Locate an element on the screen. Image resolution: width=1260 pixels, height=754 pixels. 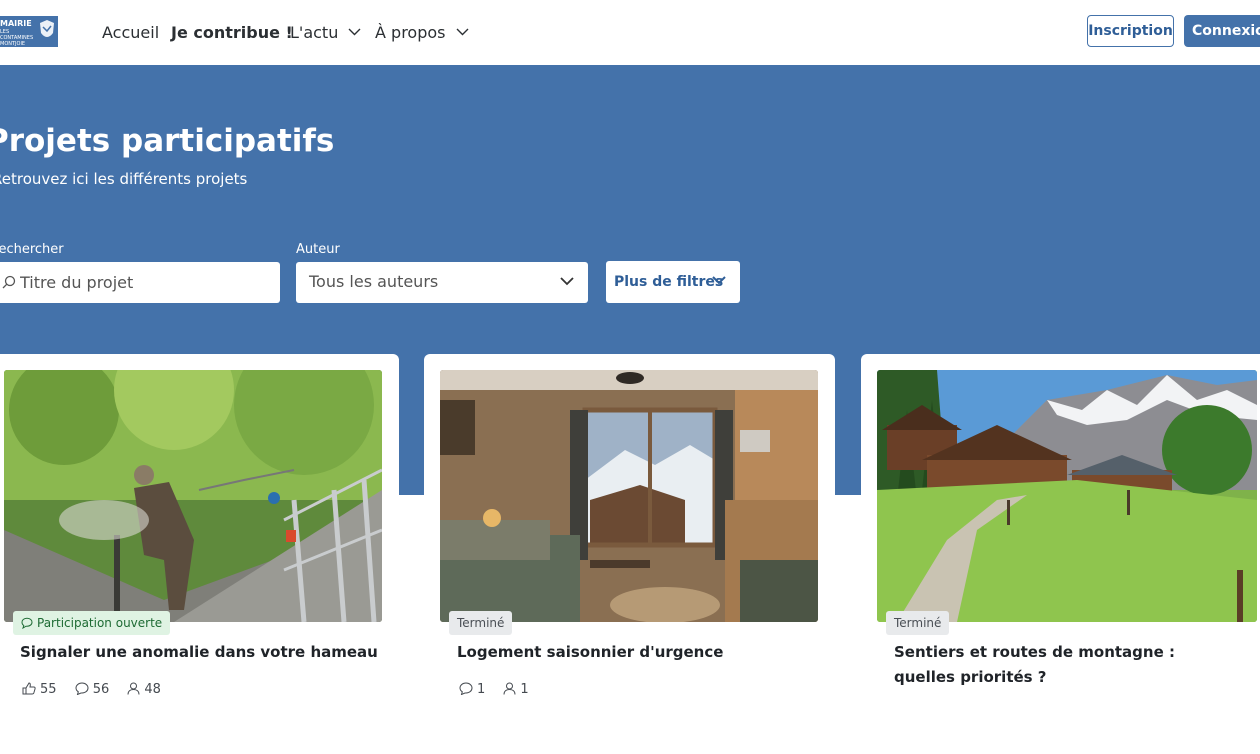
likes-count-value: 55 is located at coordinates (48, 689).